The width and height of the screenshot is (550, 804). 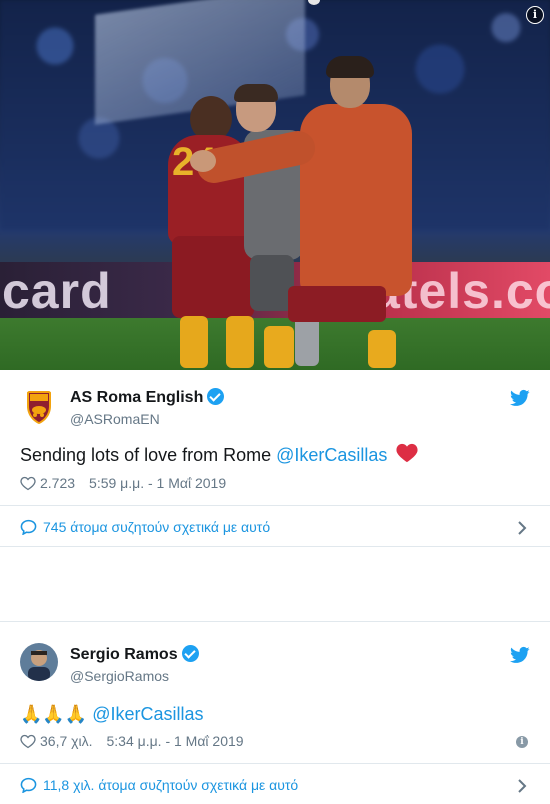 I want to click on timestamp: 5:59 μ.μ. - 1 Μαΐ 2019, so click(x=157, y=483).